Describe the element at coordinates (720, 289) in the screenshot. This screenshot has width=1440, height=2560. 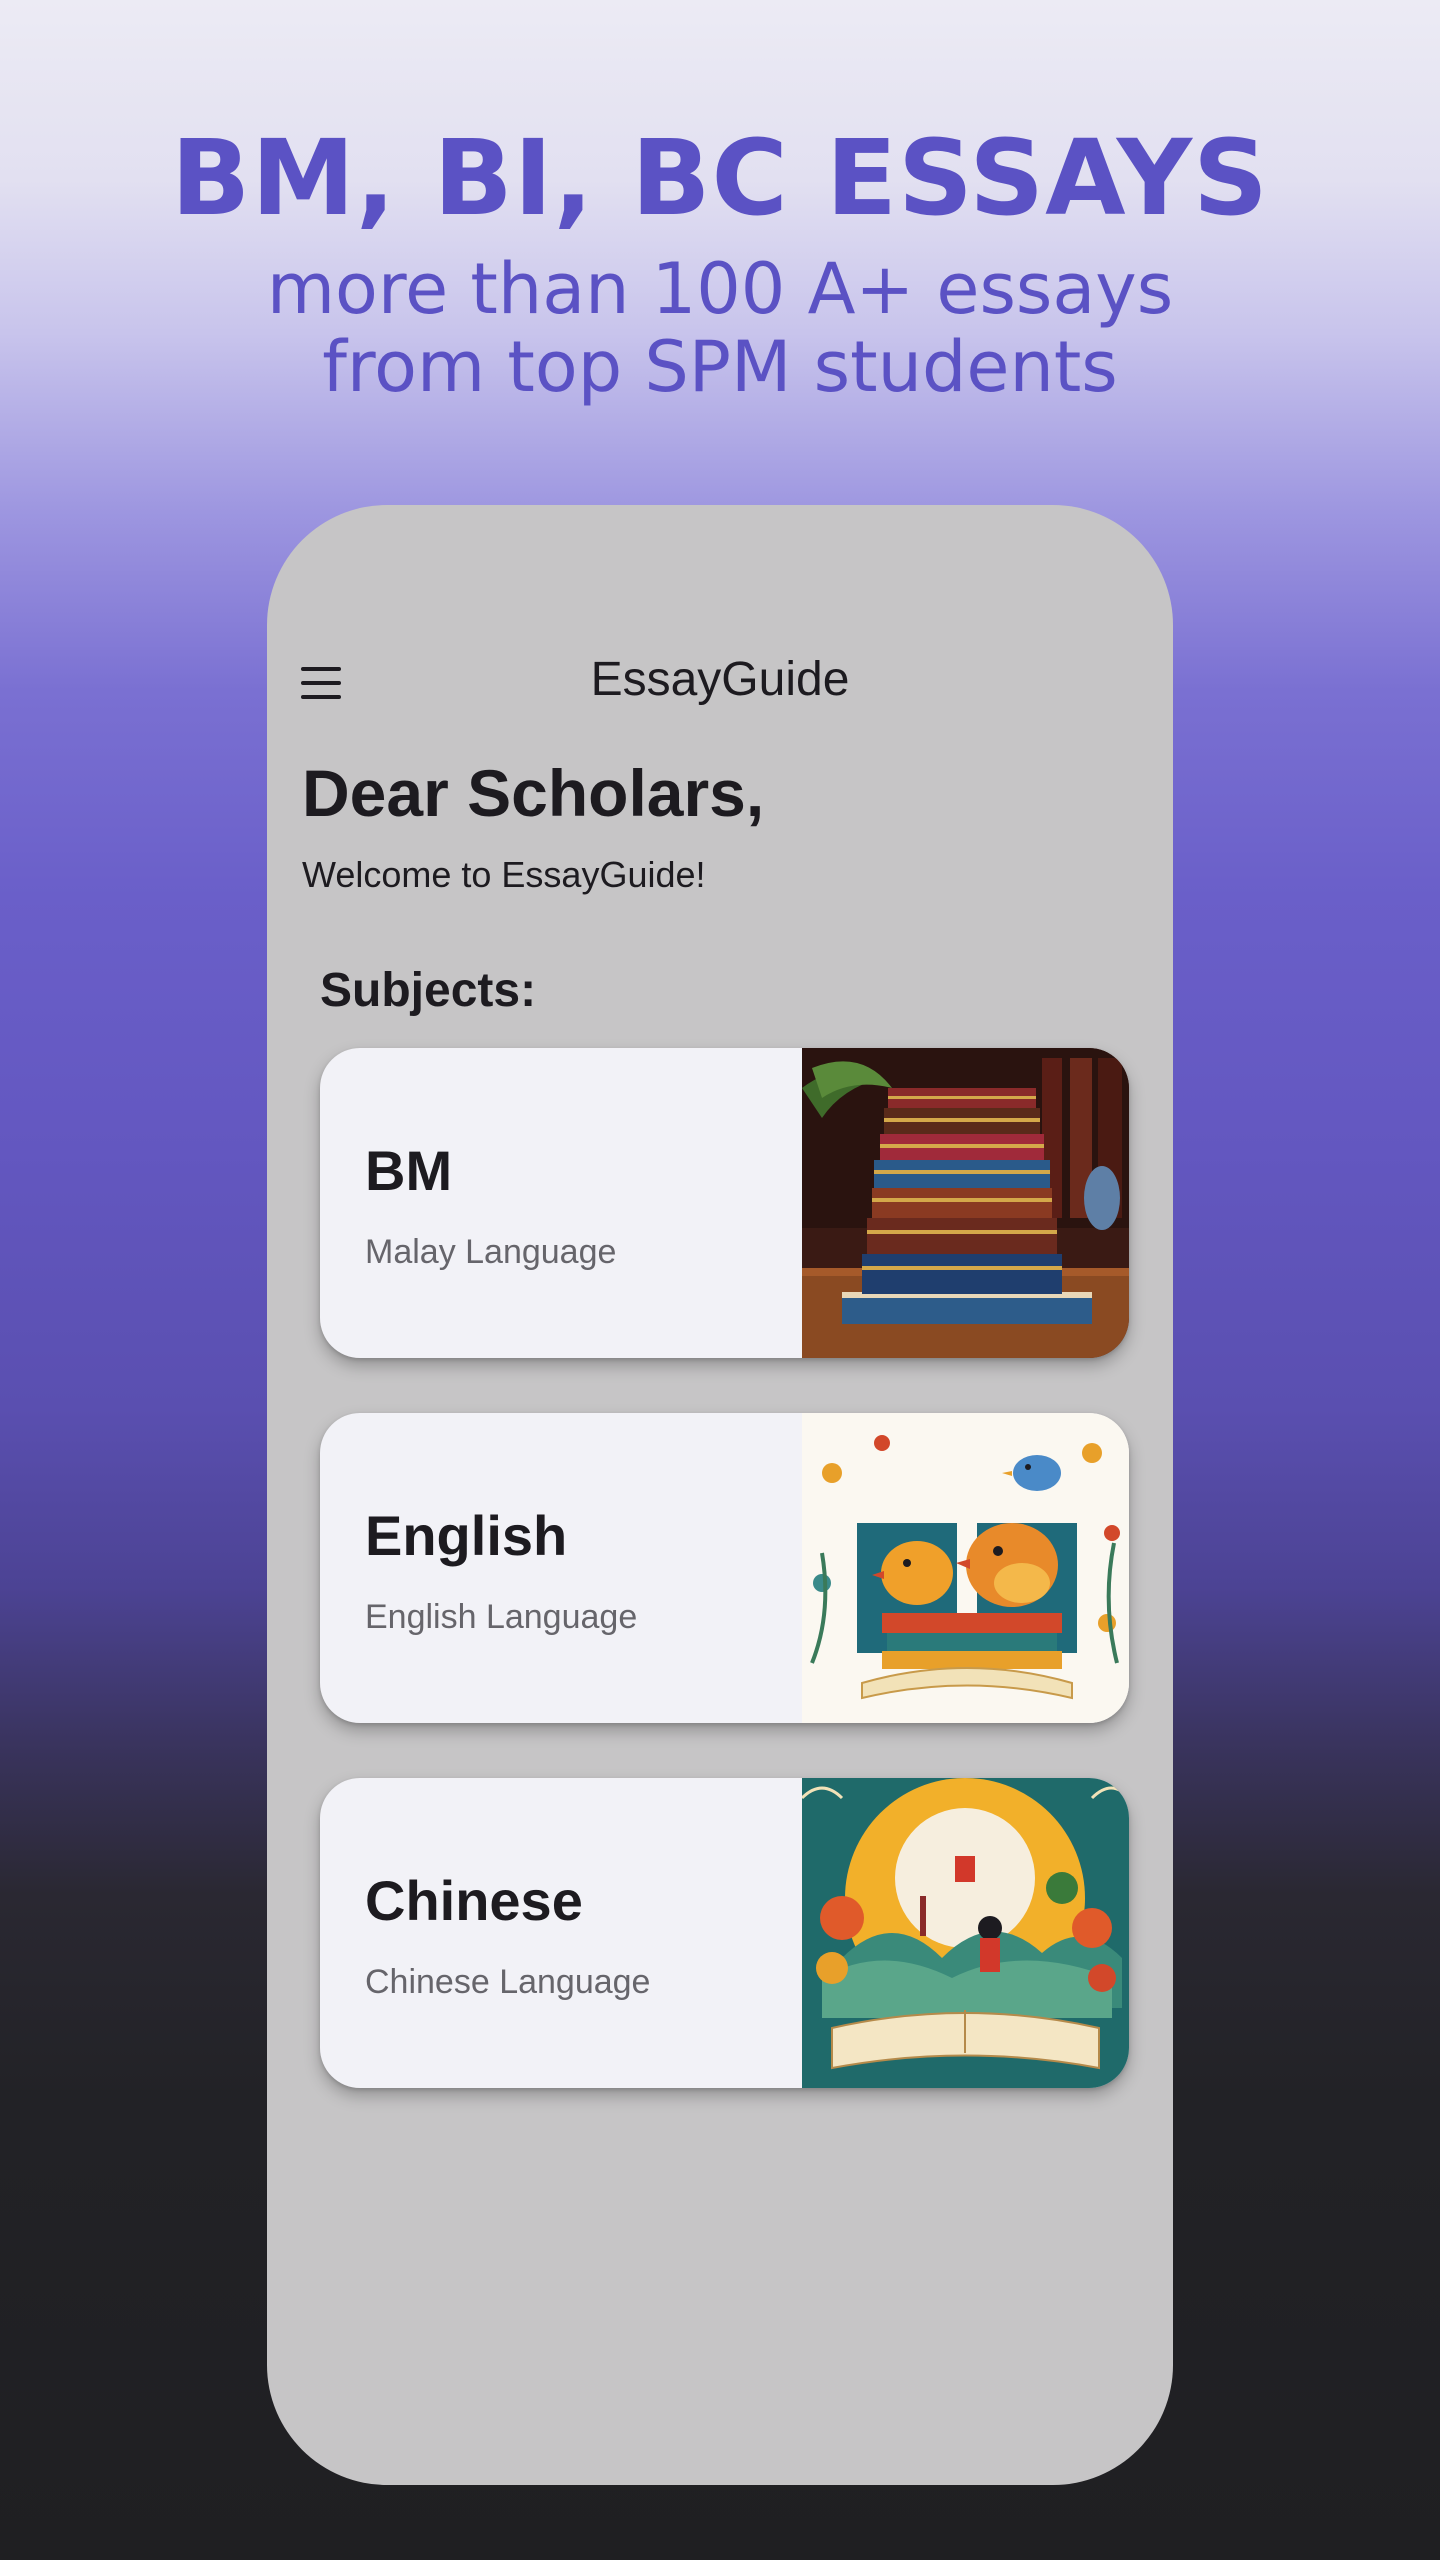
I see `promo-subtitle-line-1: more than 100 A+ essays` at that location.